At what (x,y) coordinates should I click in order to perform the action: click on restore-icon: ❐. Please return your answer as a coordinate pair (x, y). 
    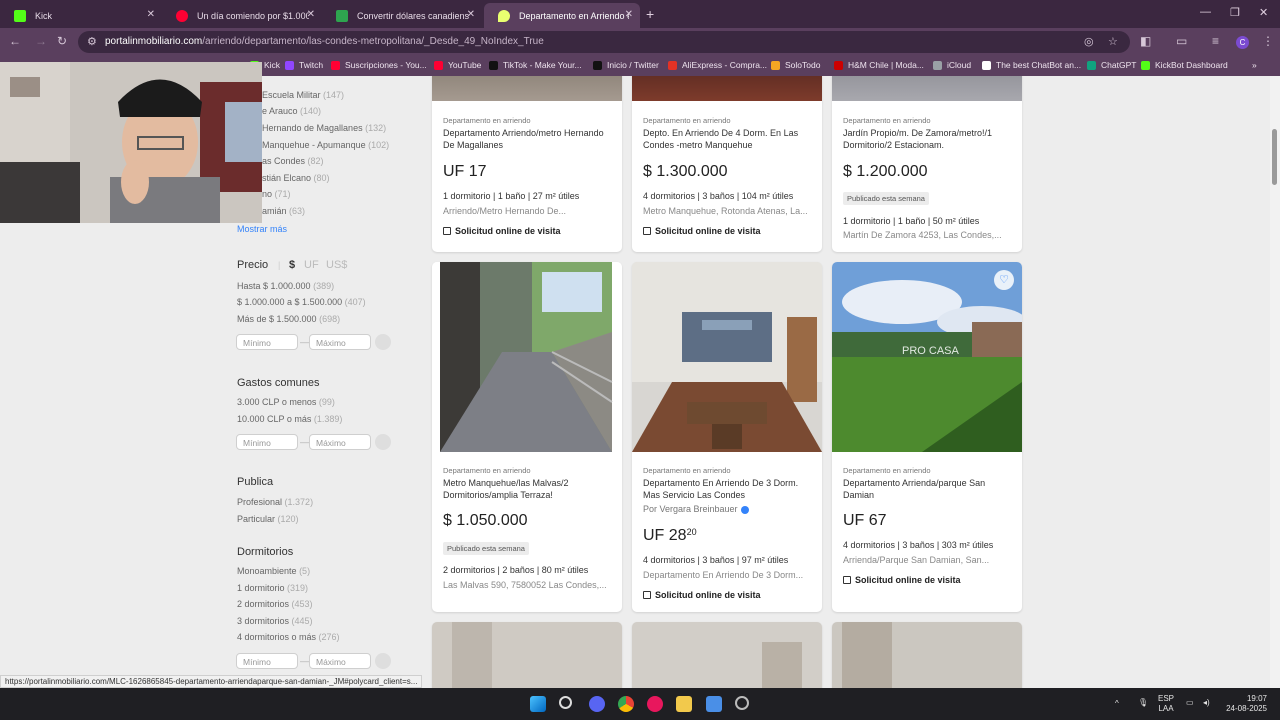
    Looking at the image, I should click on (1235, 12).